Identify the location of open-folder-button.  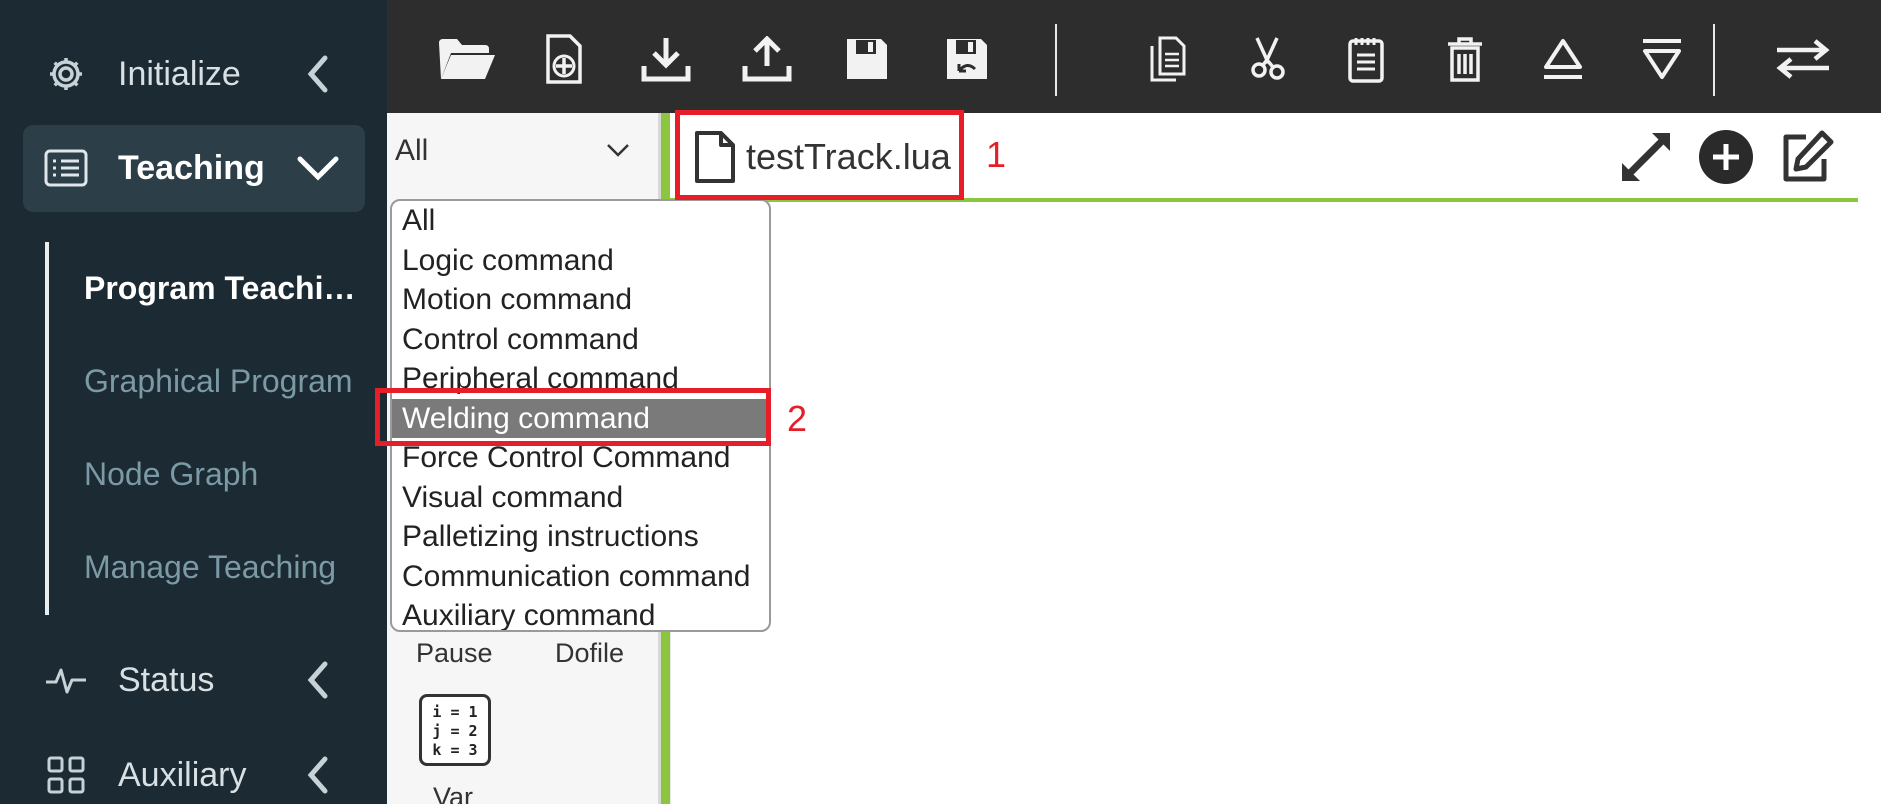
(467, 59).